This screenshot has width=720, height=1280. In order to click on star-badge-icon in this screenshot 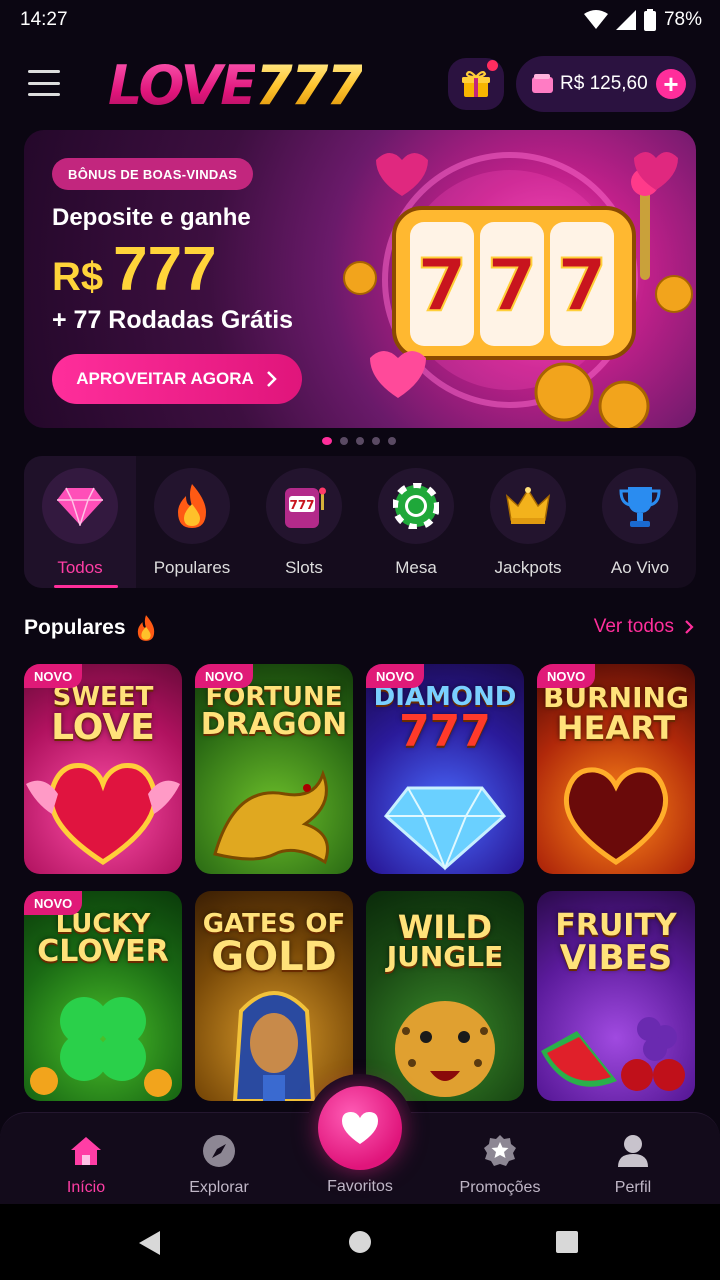, I will do `click(500, 1150)`.